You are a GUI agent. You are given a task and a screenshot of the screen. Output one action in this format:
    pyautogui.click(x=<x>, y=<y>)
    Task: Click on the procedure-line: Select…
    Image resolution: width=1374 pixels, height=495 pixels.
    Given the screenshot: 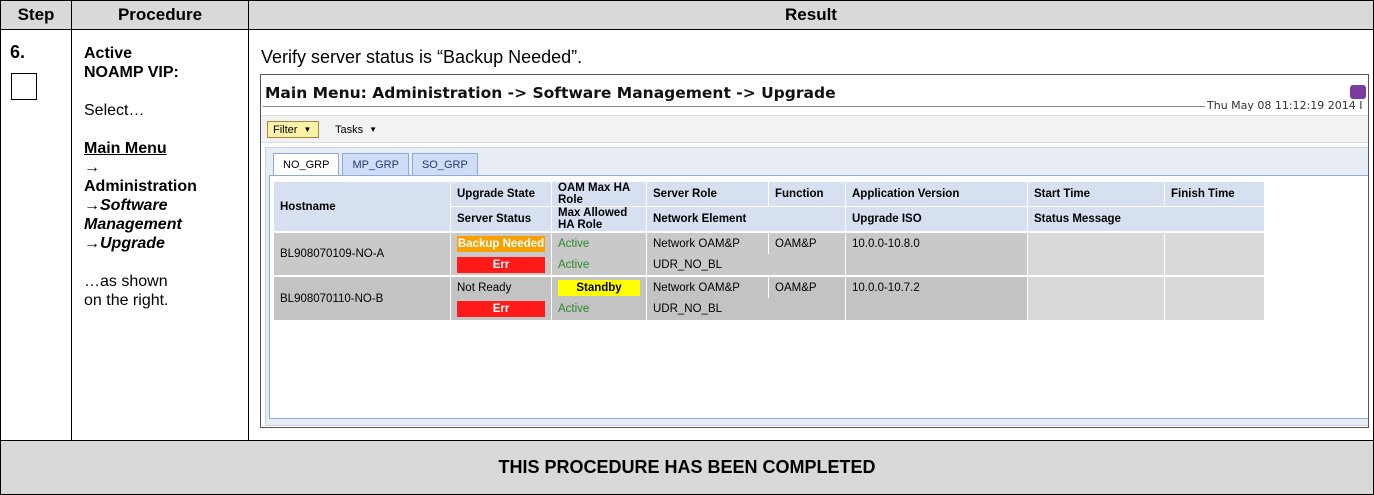 What is the action you would take?
    pyautogui.click(x=114, y=110)
    